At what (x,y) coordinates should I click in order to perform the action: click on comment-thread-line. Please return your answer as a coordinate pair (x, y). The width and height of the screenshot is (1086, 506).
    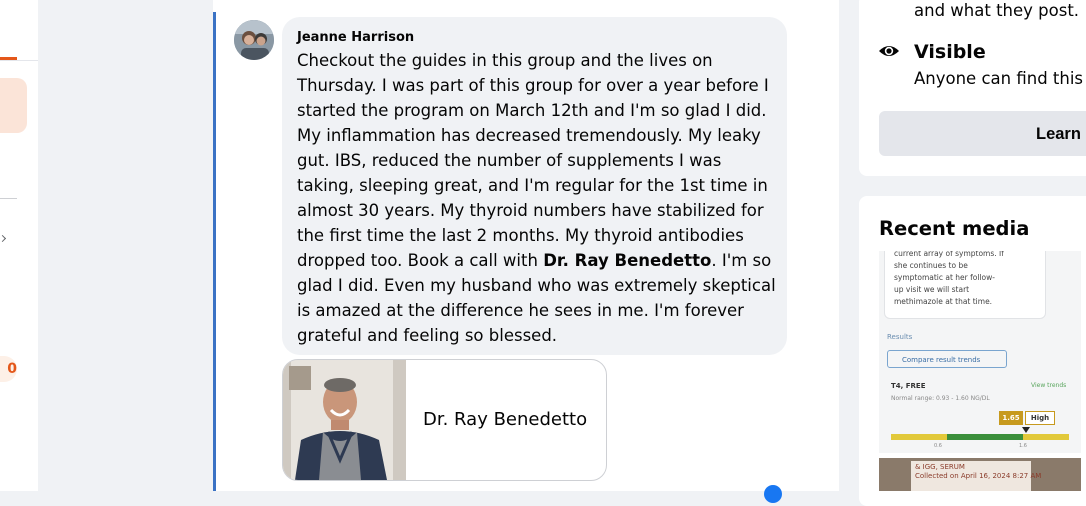
    Looking at the image, I should click on (214, 251).